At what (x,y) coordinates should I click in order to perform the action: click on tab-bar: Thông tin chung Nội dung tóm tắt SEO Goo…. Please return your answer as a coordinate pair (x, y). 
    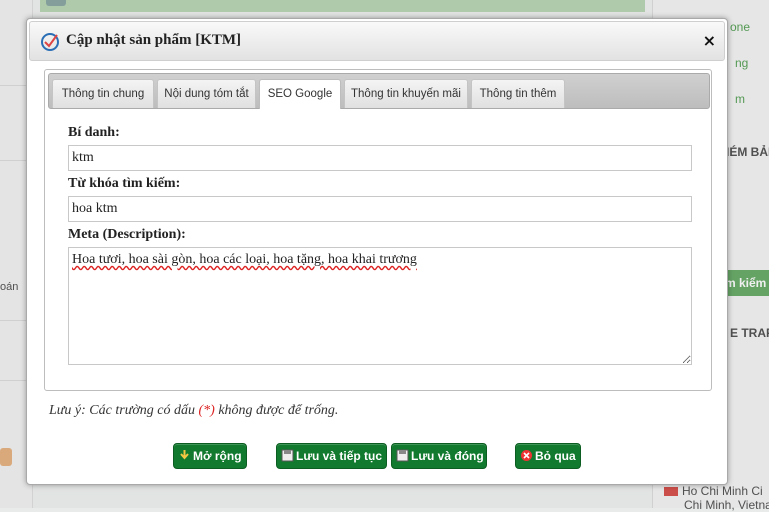
    Looking at the image, I should click on (379, 91).